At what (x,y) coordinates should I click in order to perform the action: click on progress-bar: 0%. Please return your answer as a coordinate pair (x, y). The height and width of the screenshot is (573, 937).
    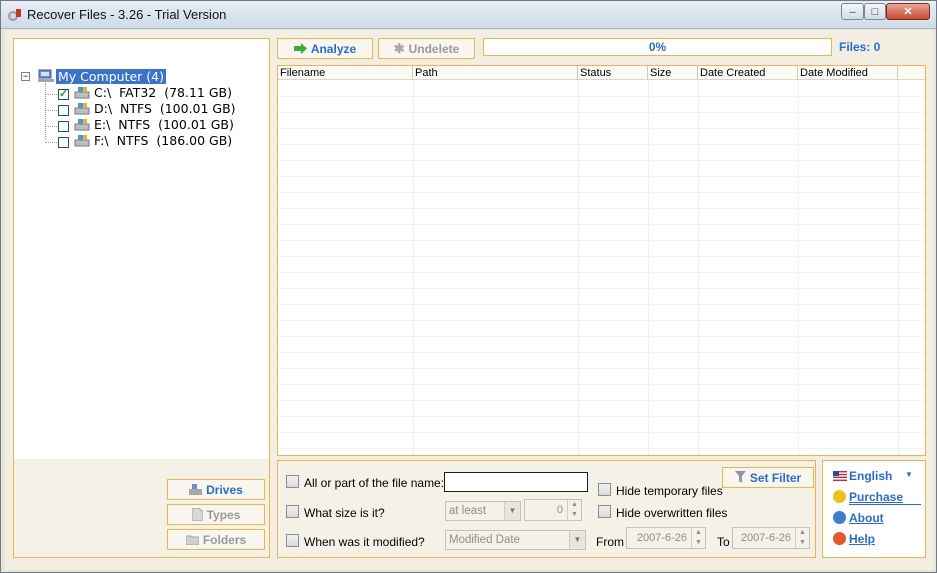
    Looking at the image, I should click on (657, 47).